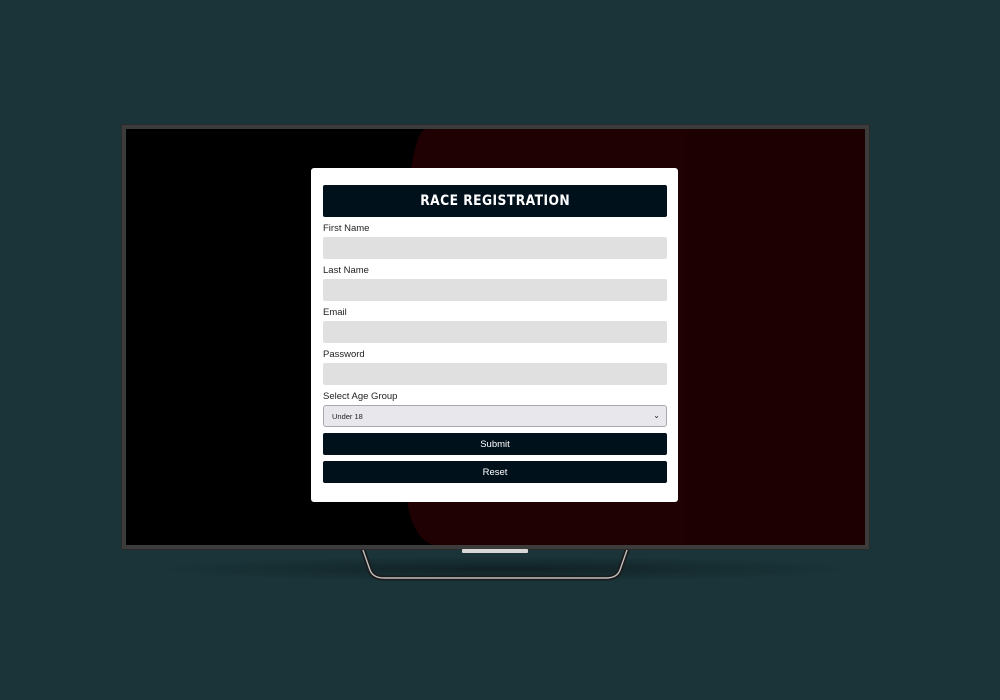 The image size is (1000, 700). What do you see at coordinates (347, 416) in the screenshot?
I see `age-group-selected-value: Under 18` at bounding box center [347, 416].